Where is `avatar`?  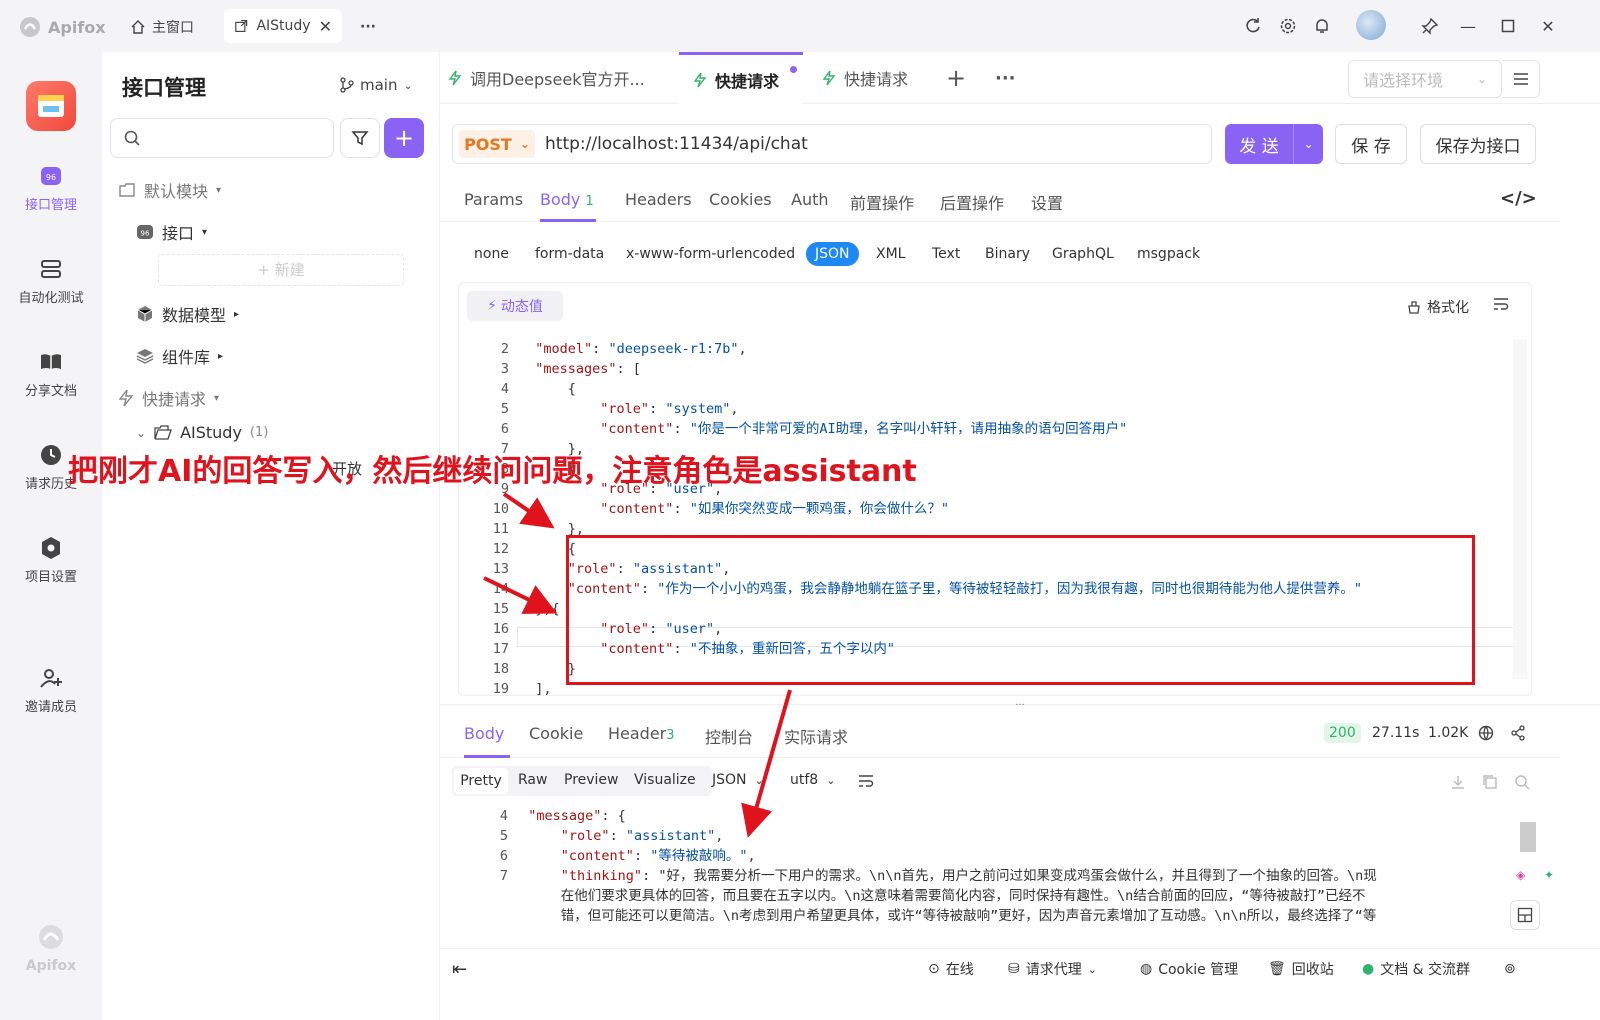 avatar is located at coordinates (1371, 25).